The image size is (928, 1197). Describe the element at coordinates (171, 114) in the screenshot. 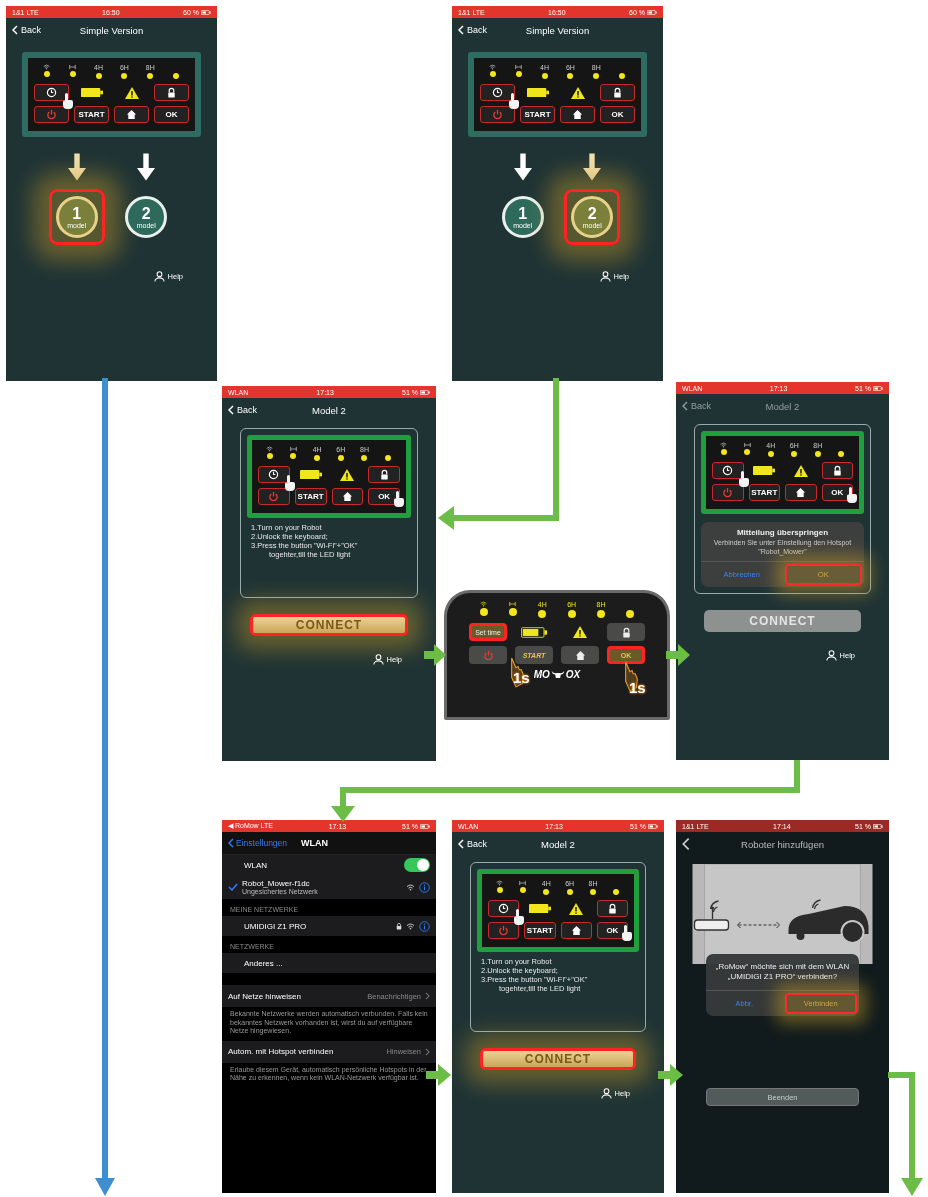

I see `keypad-key: OK` at that location.